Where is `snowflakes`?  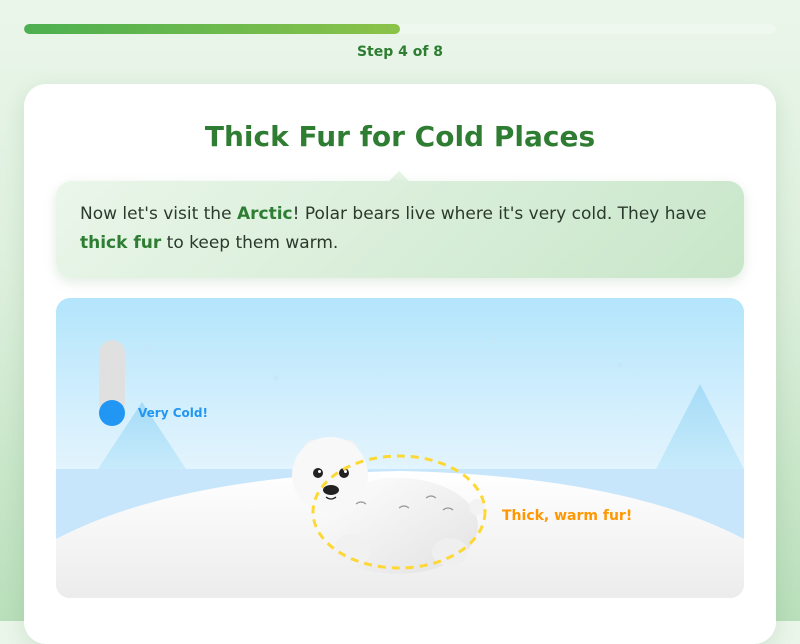 snowflakes is located at coordinates (384, 359).